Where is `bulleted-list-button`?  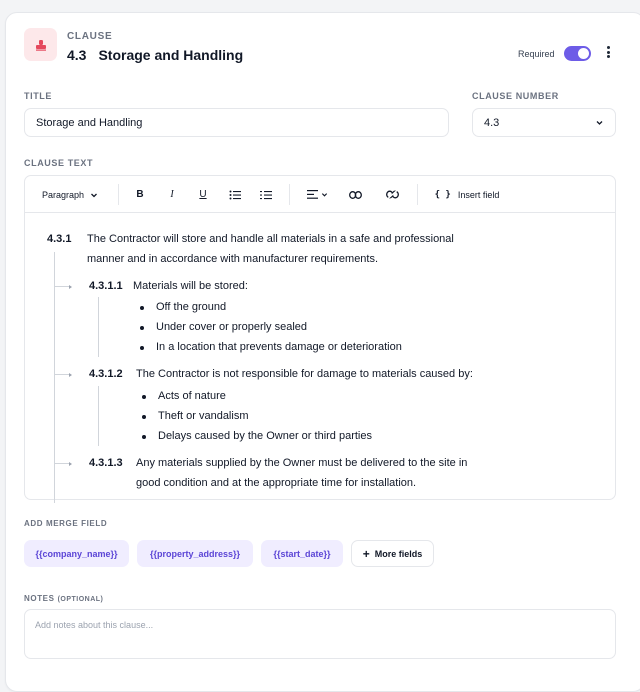
bulleted-list-button is located at coordinates (235, 194).